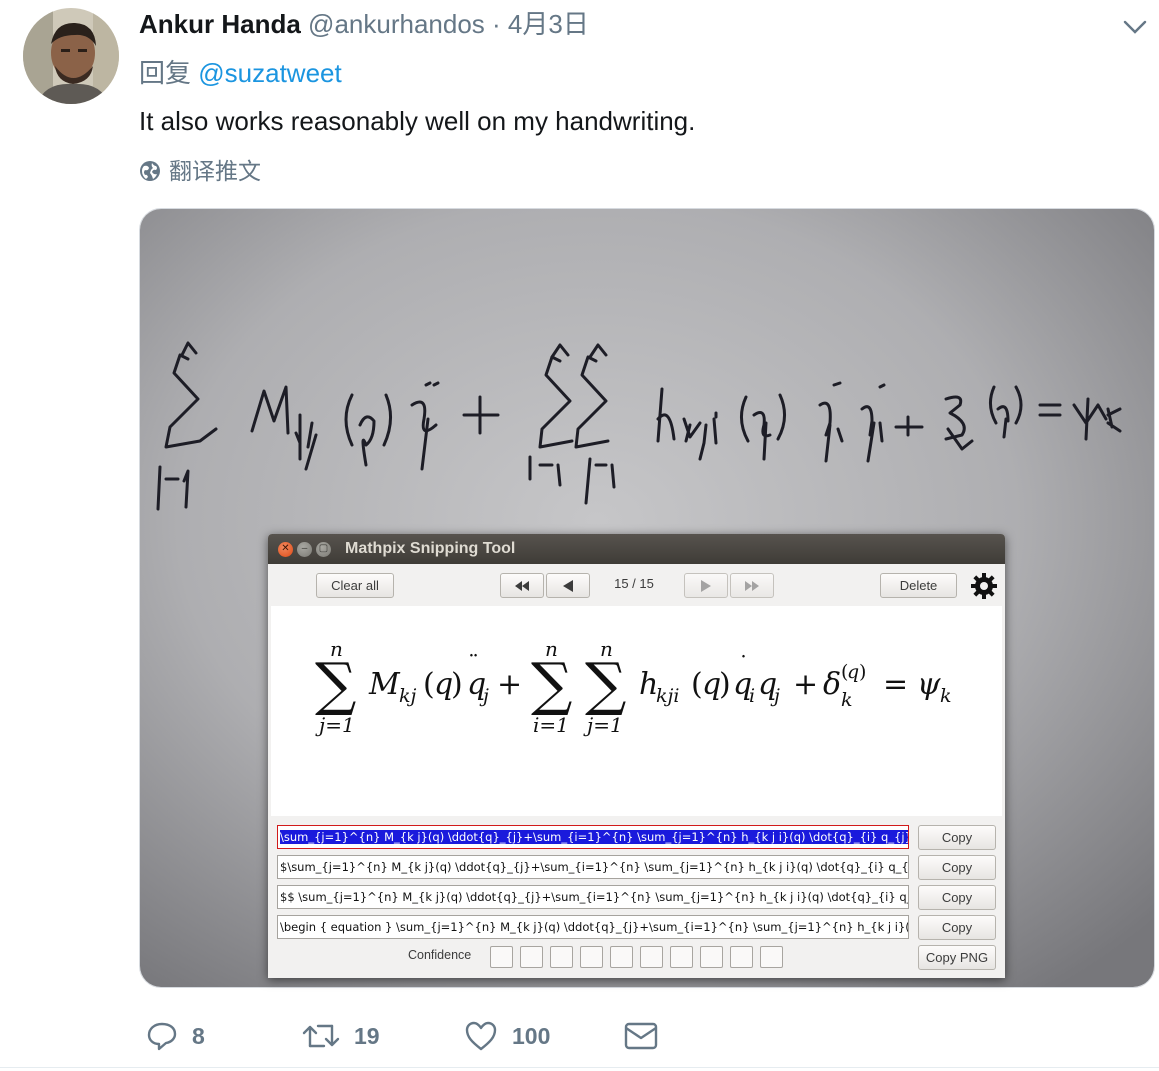 The image size is (1159, 1071). I want to click on author-handle: @ankurhandos, so click(396, 24).